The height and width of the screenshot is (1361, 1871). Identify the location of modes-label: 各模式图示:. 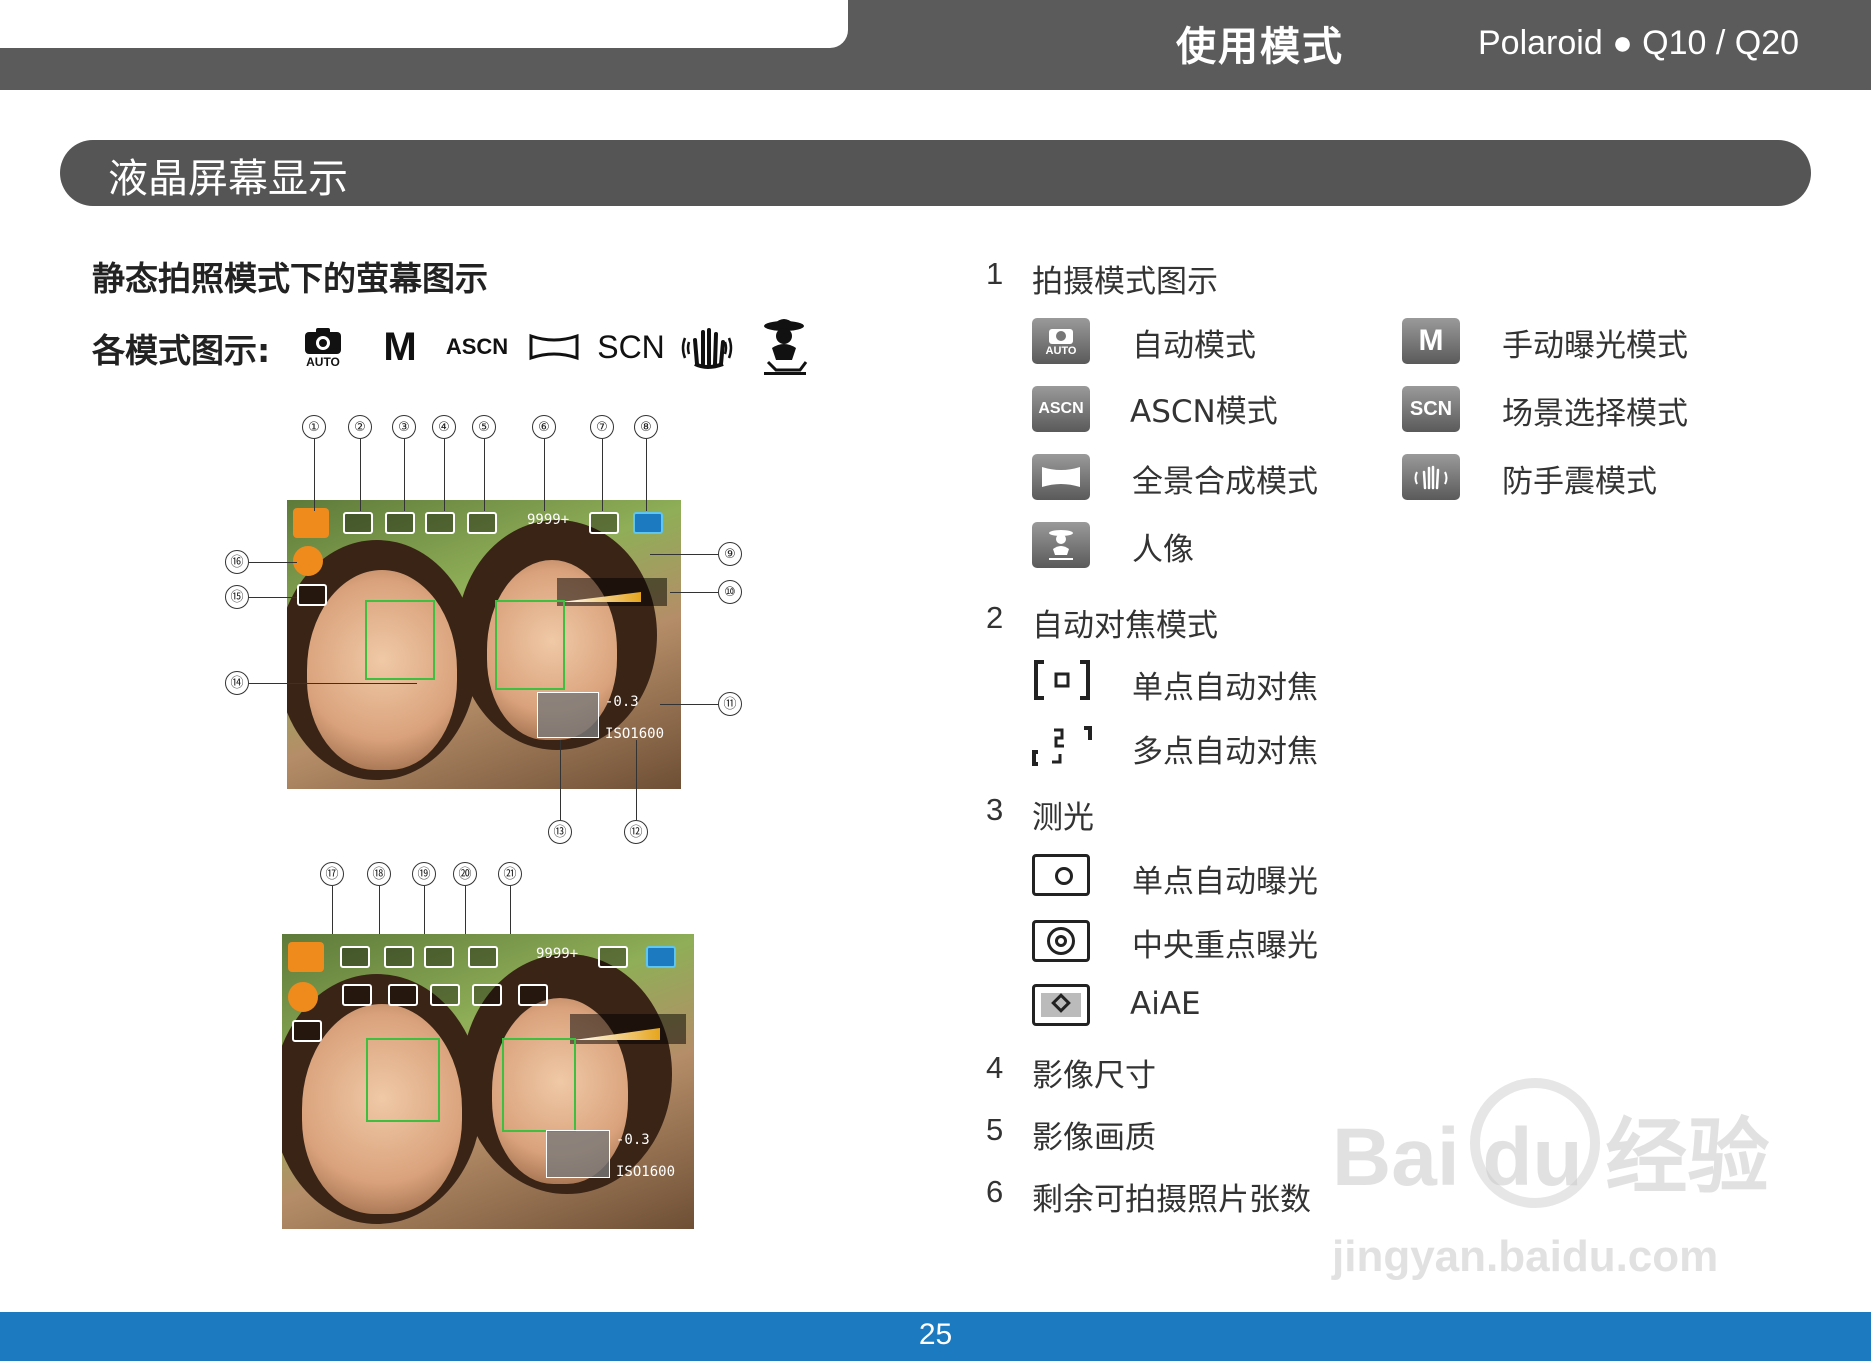
(181, 350).